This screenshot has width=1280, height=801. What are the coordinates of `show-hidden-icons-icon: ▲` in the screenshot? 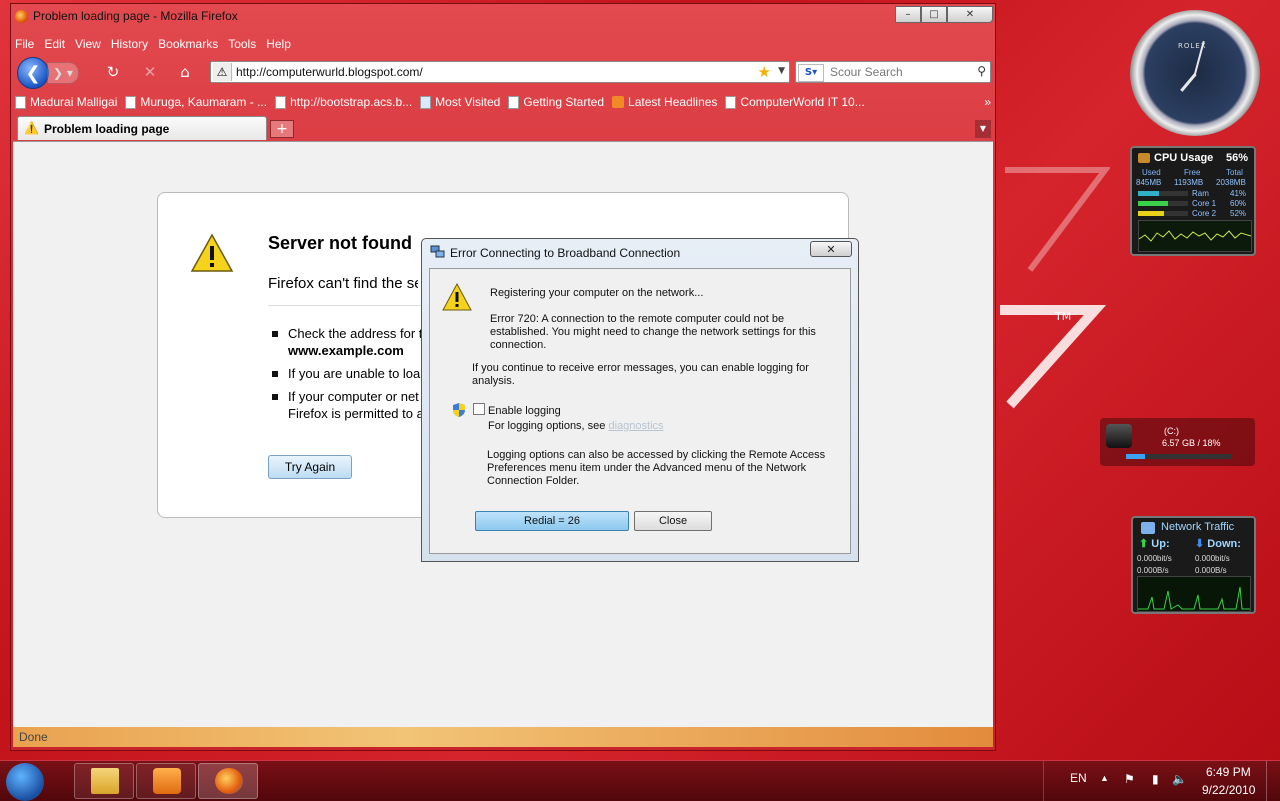 It's located at (1104, 778).